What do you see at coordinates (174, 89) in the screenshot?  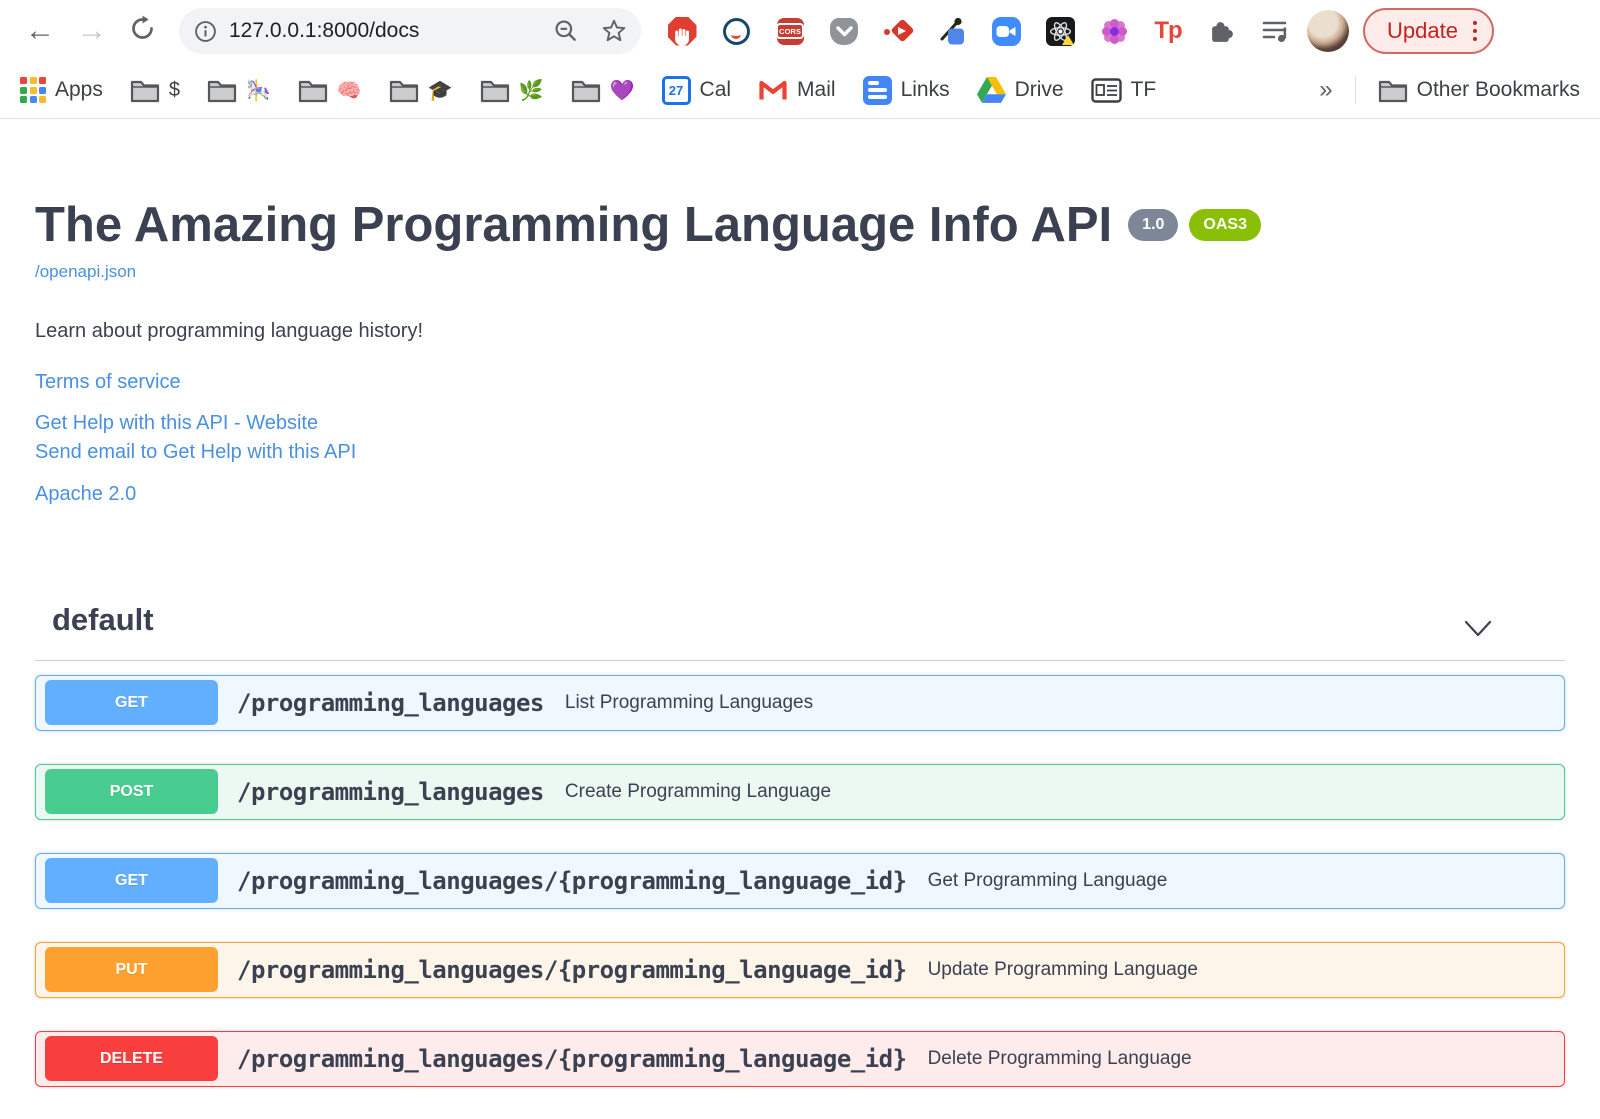 I see `folder-emoji: $` at bounding box center [174, 89].